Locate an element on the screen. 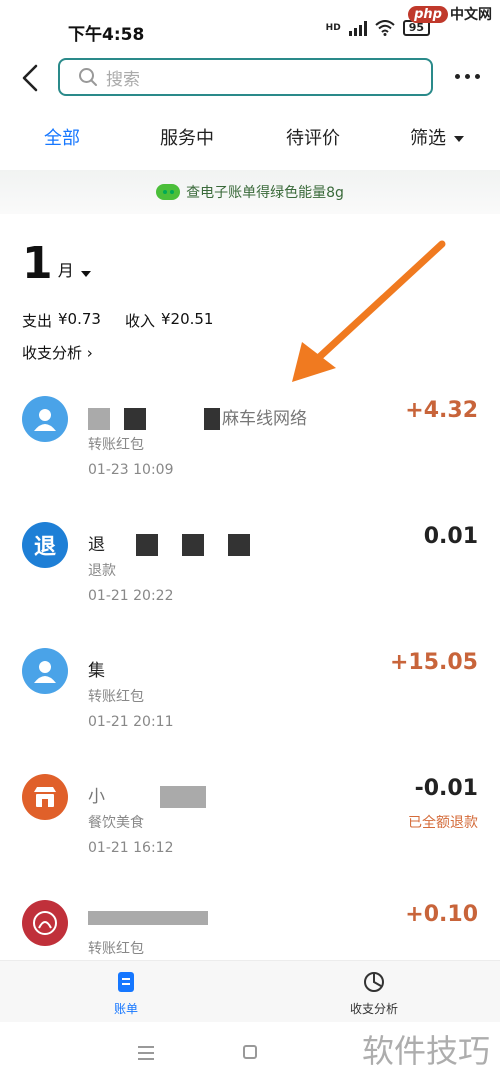 Image resolution: width=500 pixels, height=1084 pixels. tab-filter: 筛选 is located at coordinates (437, 137).